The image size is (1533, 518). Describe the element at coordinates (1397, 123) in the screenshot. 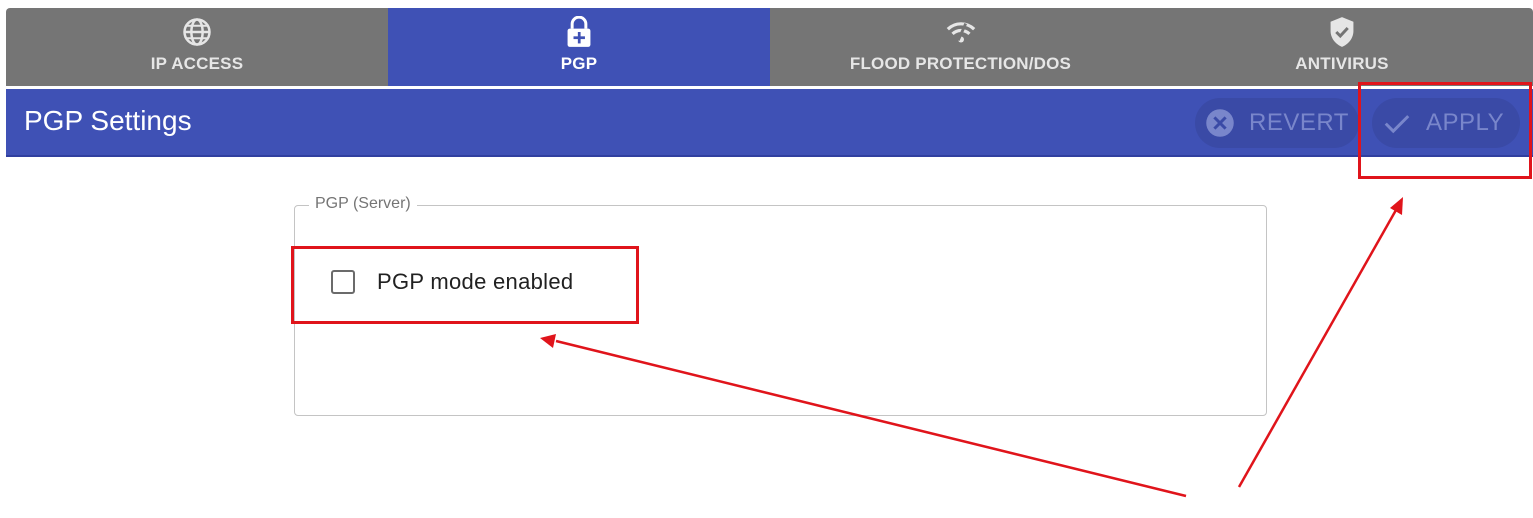

I see `check-icon` at that location.